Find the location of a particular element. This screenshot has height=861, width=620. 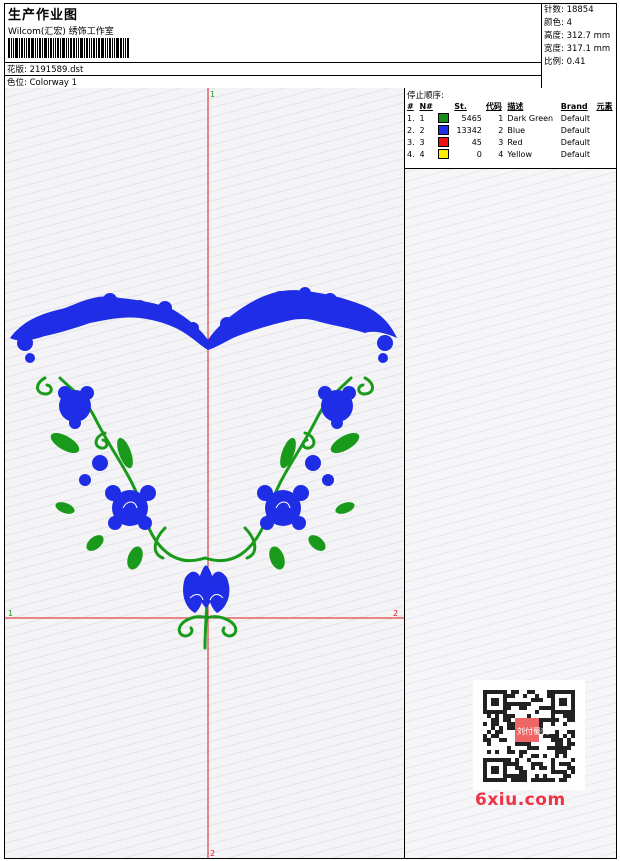

stat-scale: 比例: 0.41 is located at coordinates (565, 62).